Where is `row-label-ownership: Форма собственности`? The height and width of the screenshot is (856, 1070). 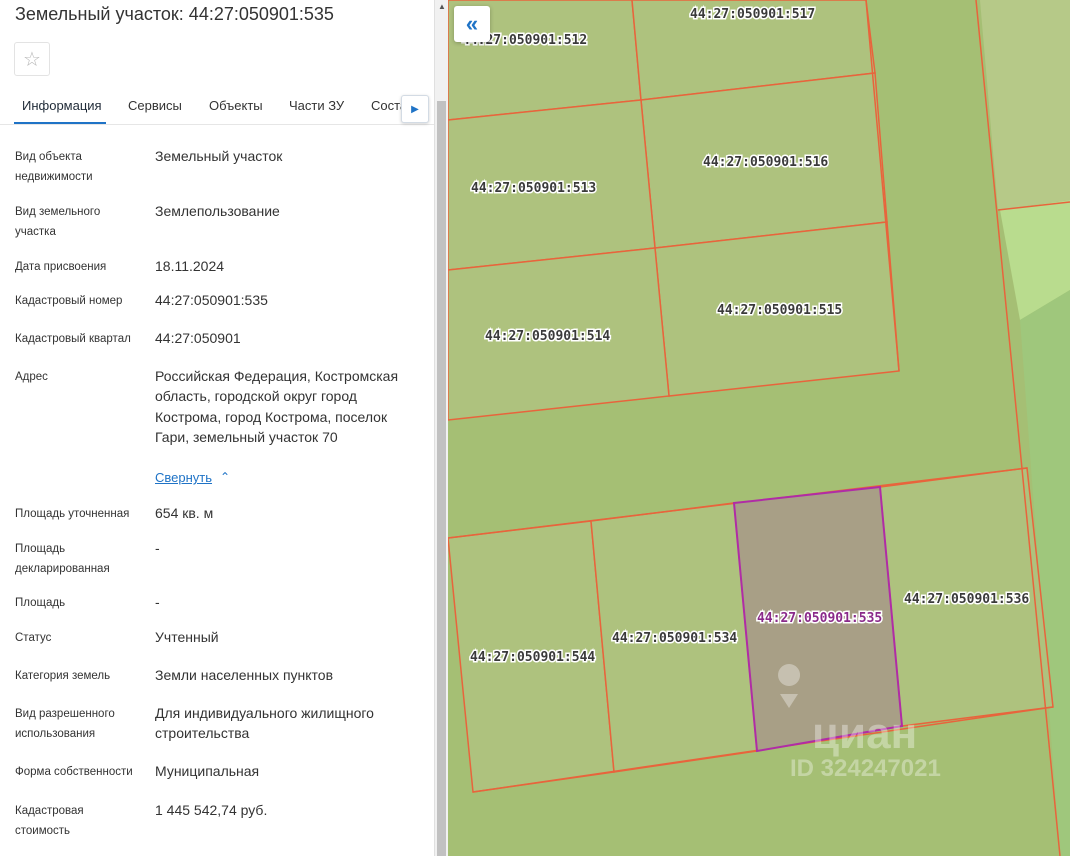
row-label-ownership: Форма собственности is located at coordinates (74, 772).